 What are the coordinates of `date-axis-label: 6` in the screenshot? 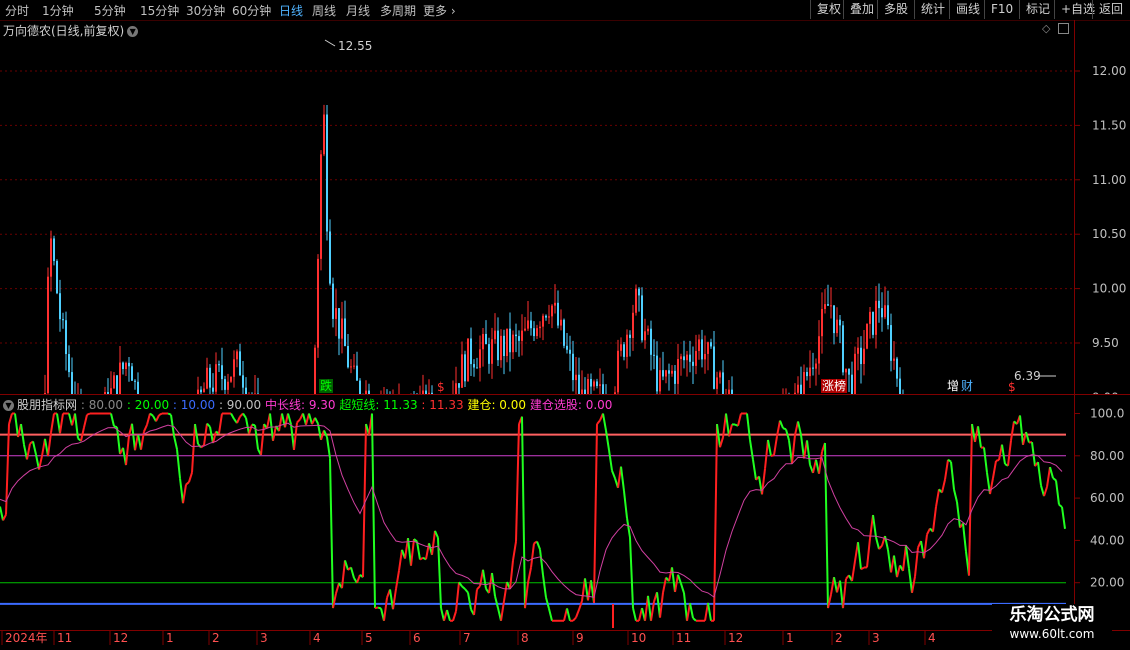 It's located at (417, 638).